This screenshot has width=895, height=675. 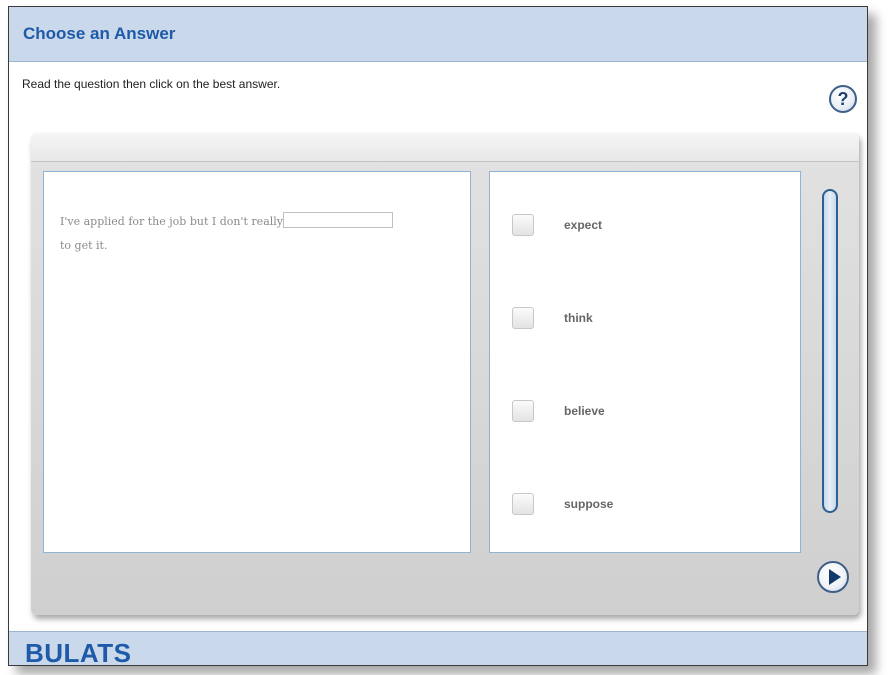 I want to click on play-arrow-icon, so click(x=834, y=577).